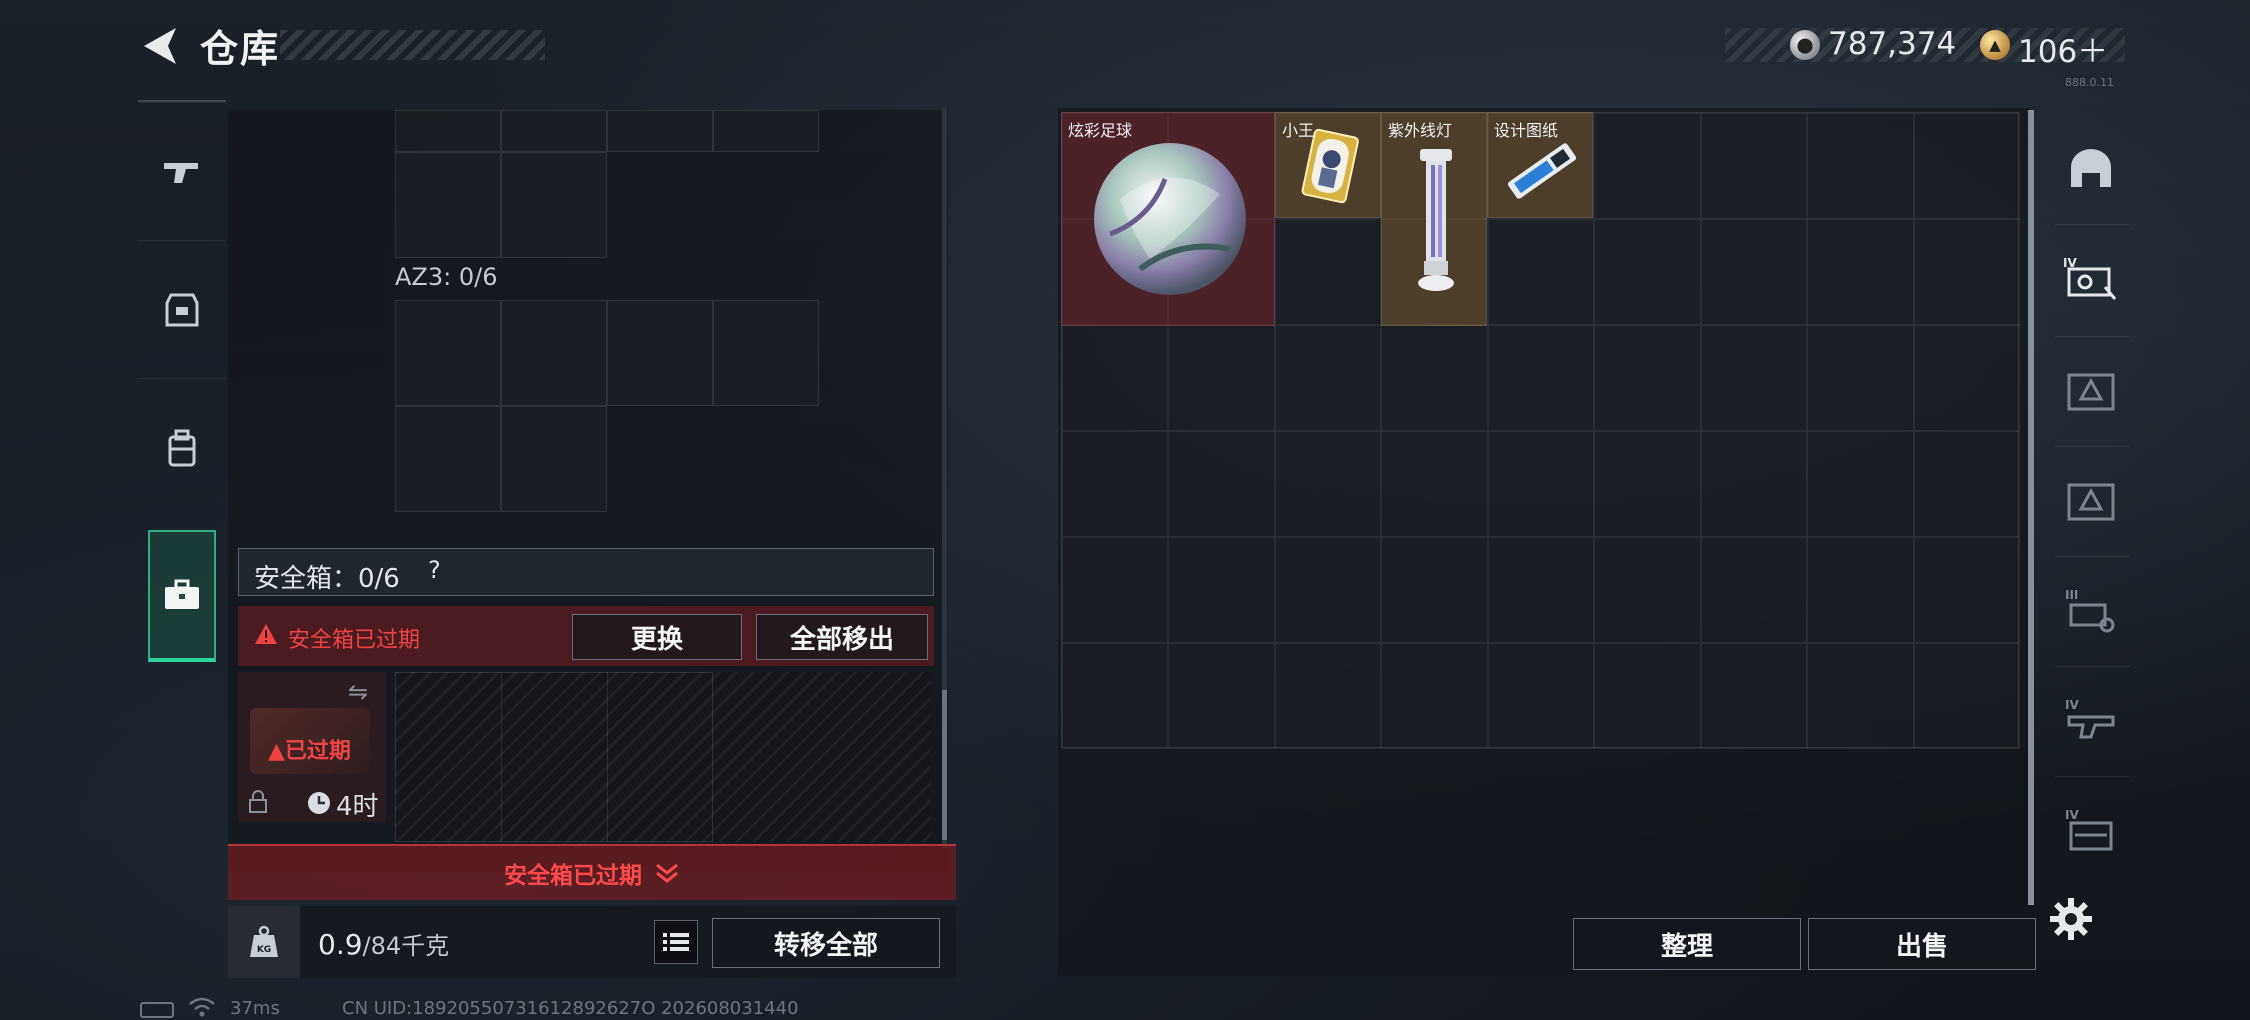 The image size is (2250, 1020). I want to click on locked-grid-region, so click(554, 757).